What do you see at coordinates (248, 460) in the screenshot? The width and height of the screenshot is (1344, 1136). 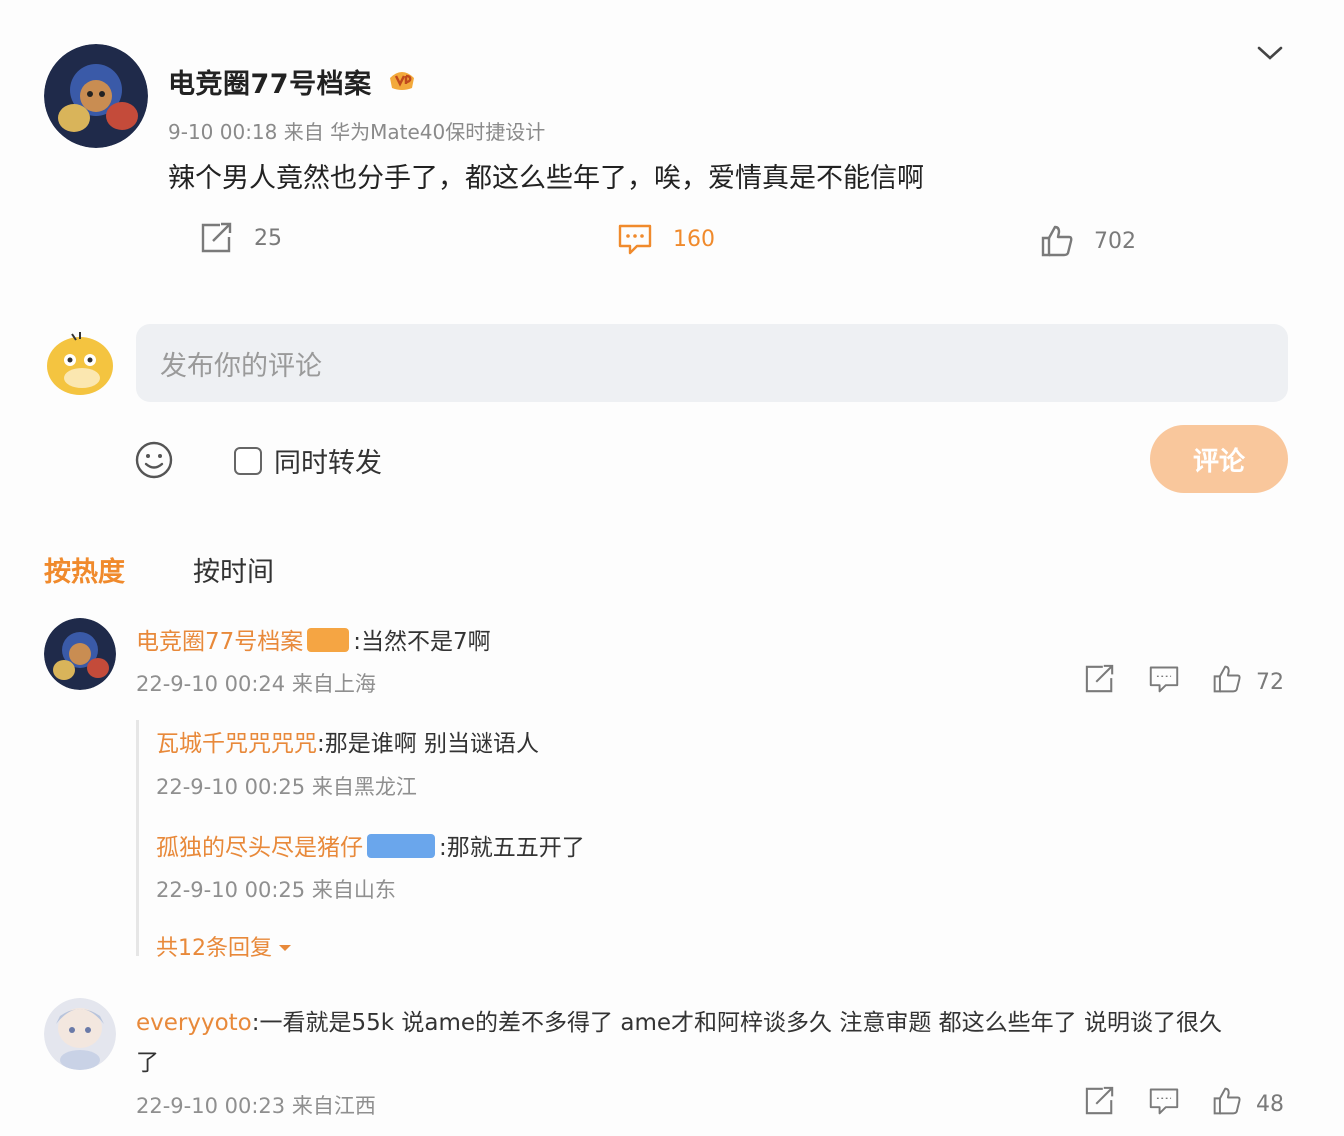 I see `checkbox-box` at bounding box center [248, 460].